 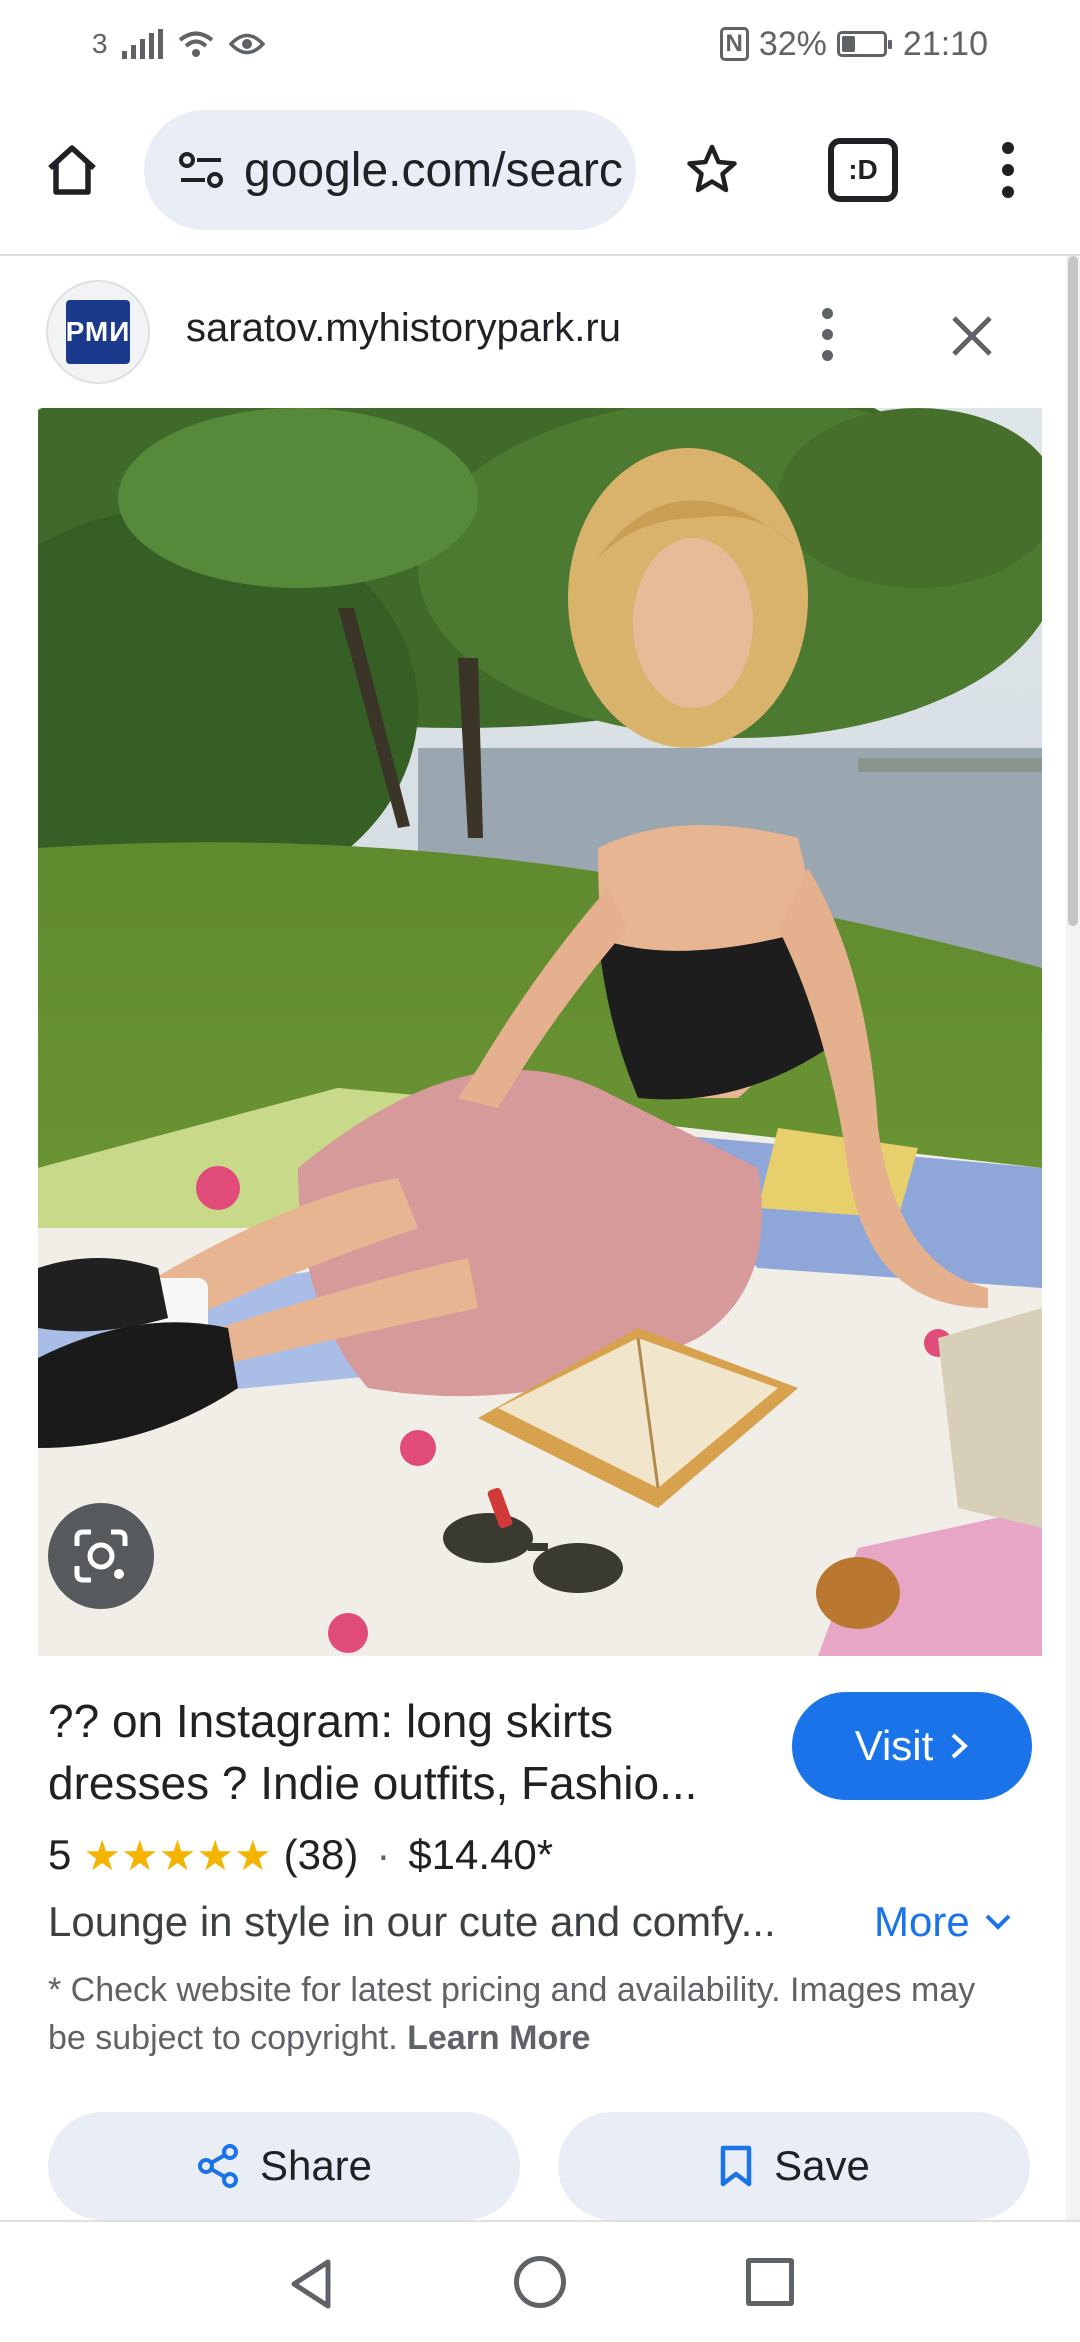 I want to click on rating-row: 5 ★★★★★ (38) · $14.40*, so click(x=300, y=1855).